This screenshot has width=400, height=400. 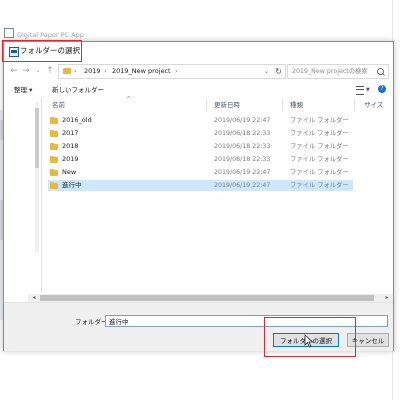 I want to click on horizontal-scrollbar: ◂ ▸, so click(x=210, y=298).